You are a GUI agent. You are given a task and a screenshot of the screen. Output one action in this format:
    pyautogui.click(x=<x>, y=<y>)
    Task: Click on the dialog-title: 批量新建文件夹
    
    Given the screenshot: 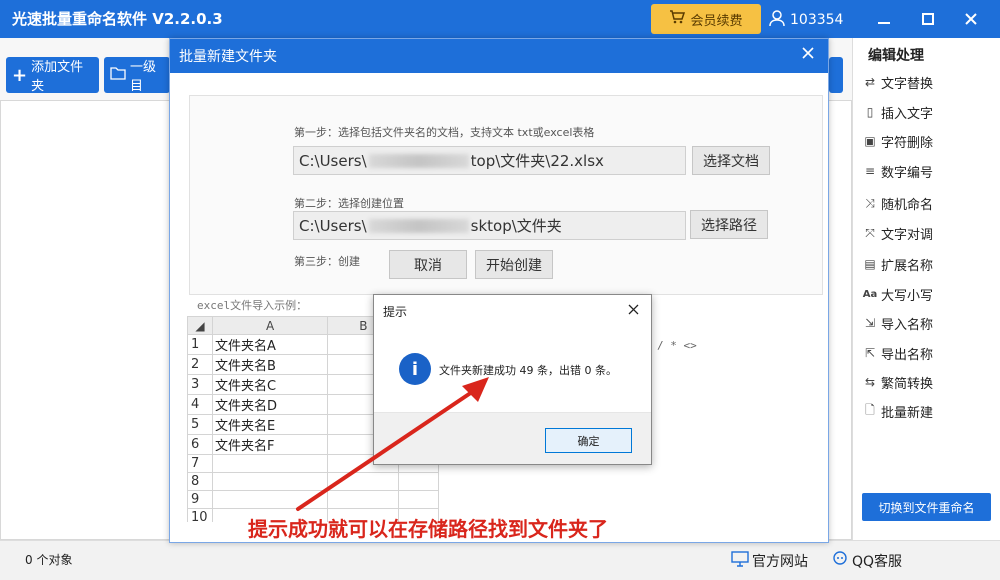 What is the action you would take?
    pyautogui.click(x=228, y=57)
    